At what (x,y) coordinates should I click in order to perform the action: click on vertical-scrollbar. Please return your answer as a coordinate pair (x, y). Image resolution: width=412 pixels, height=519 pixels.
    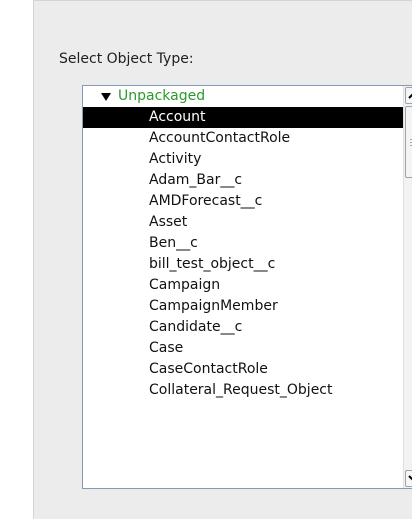
    Looking at the image, I should click on (407, 287).